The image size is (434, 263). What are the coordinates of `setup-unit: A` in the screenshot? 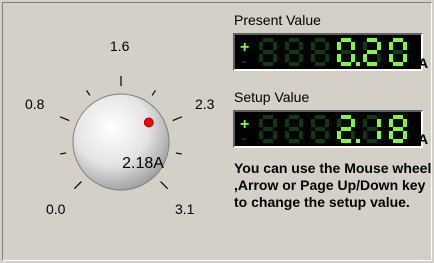 It's located at (423, 139).